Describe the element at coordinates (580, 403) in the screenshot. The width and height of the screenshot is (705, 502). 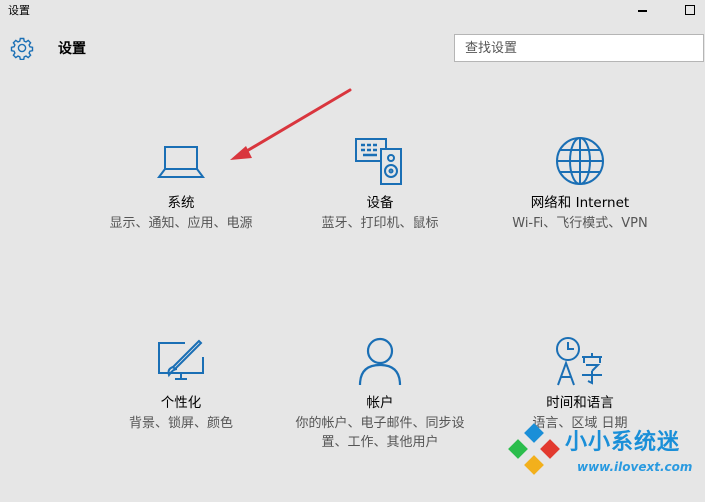
I see `tile-time-language-label: 时间和语言` at that location.